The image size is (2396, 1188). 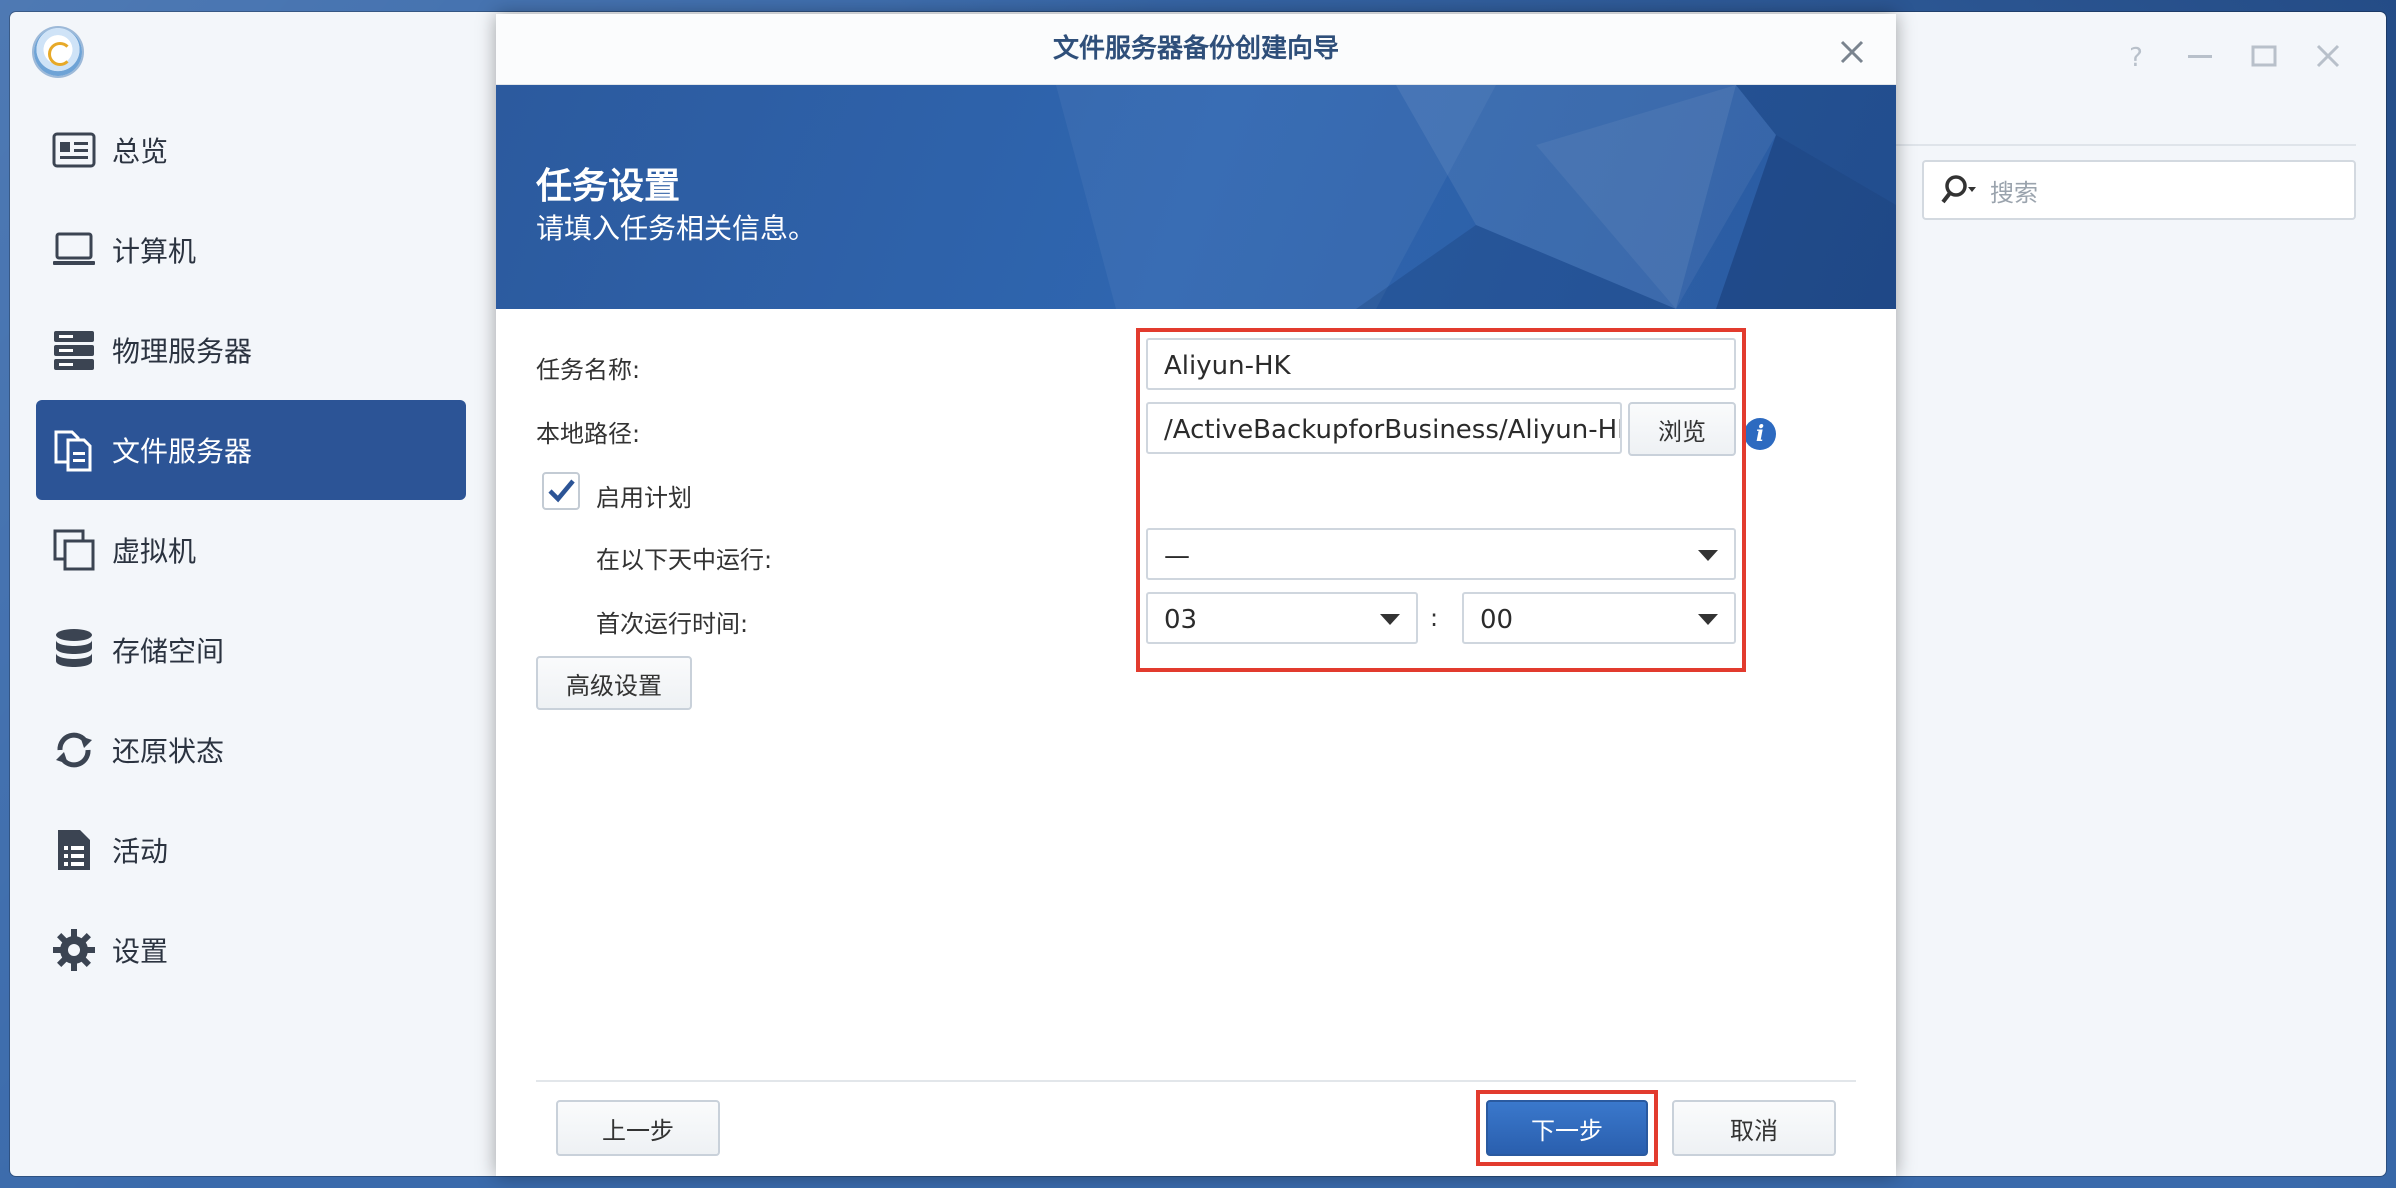 I want to click on enable-schedule-label: 启用计划, so click(x=644, y=498).